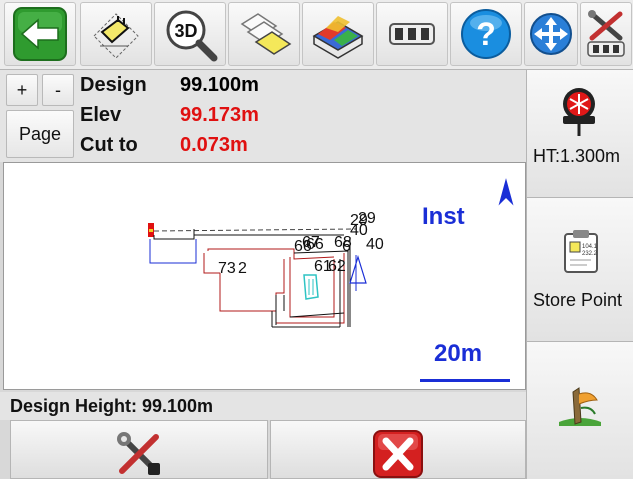 The height and width of the screenshot is (479, 633). What do you see at coordinates (219, 115) in the screenshot?
I see `elev-value: 99.173m` at bounding box center [219, 115].